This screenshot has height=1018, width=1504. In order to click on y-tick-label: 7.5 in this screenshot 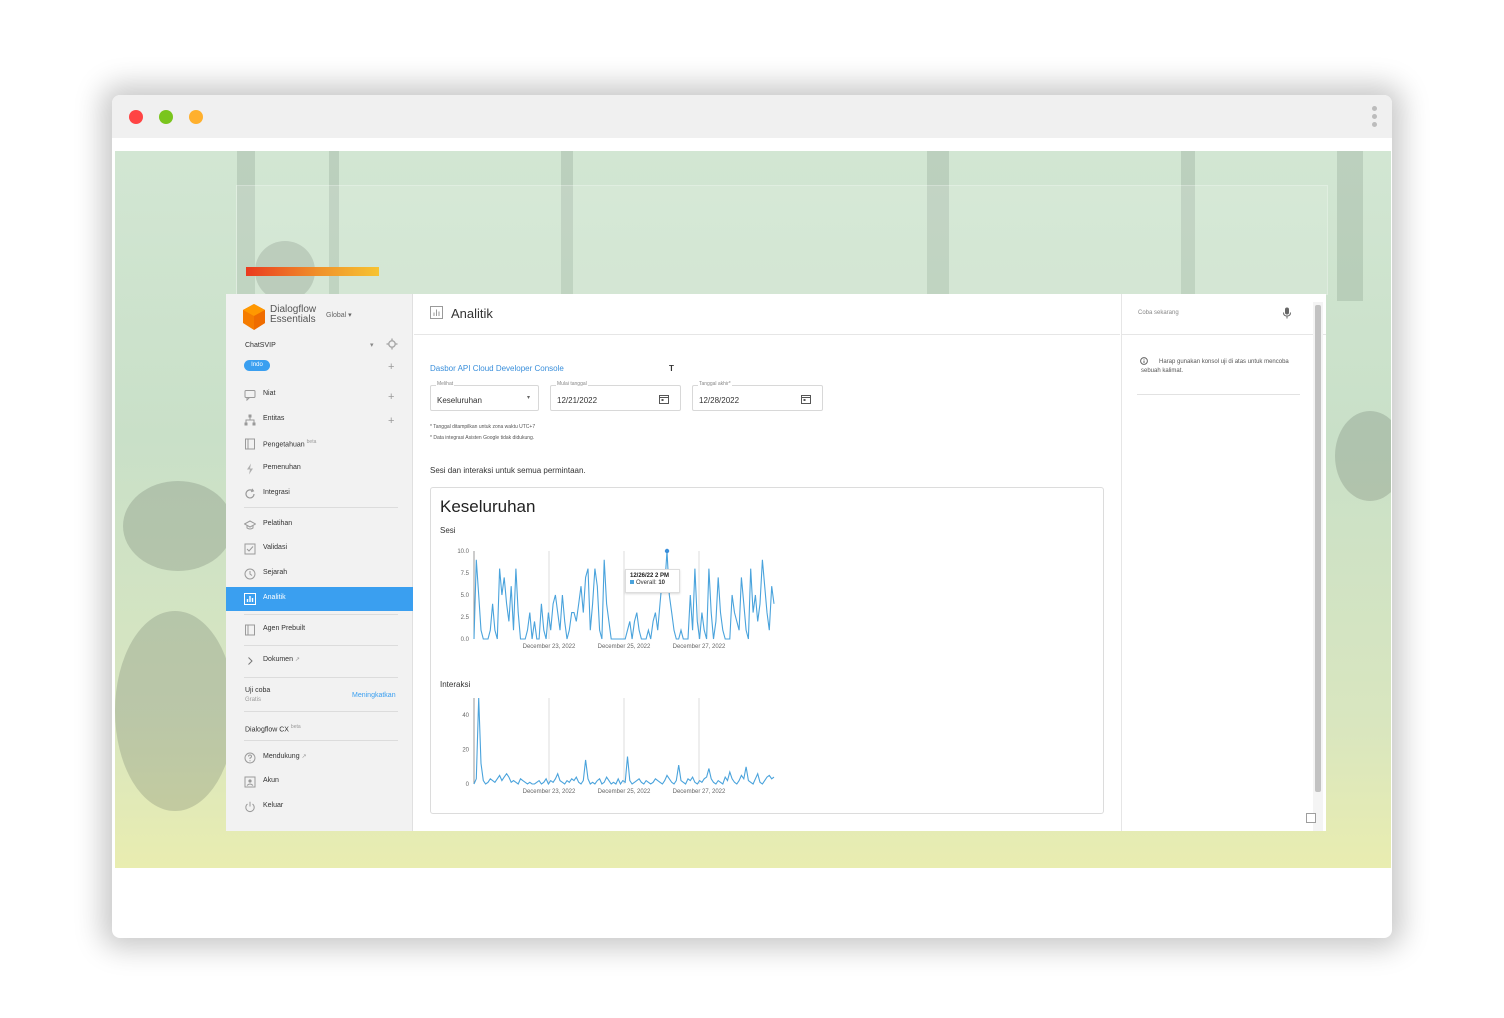, I will do `click(465, 574)`.